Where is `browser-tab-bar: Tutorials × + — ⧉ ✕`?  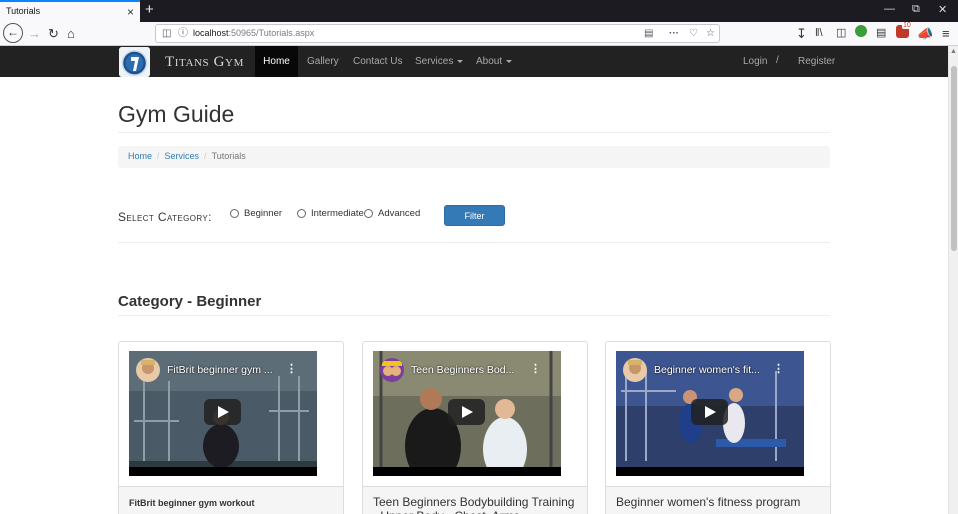
browser-tab-bar: Tutorials × + — ⧉ ✕ is located at coordinates (479, 11).